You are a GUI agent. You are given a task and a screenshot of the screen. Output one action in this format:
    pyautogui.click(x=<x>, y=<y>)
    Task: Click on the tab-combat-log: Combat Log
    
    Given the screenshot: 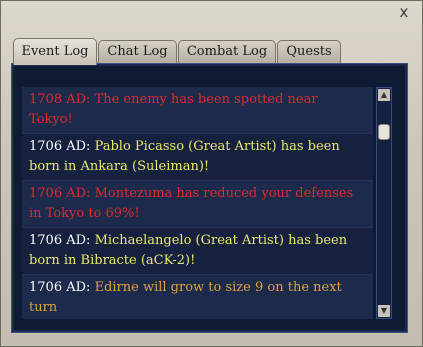 What is the action you would take?
    pyautogui.click(x=227, y=51)
    